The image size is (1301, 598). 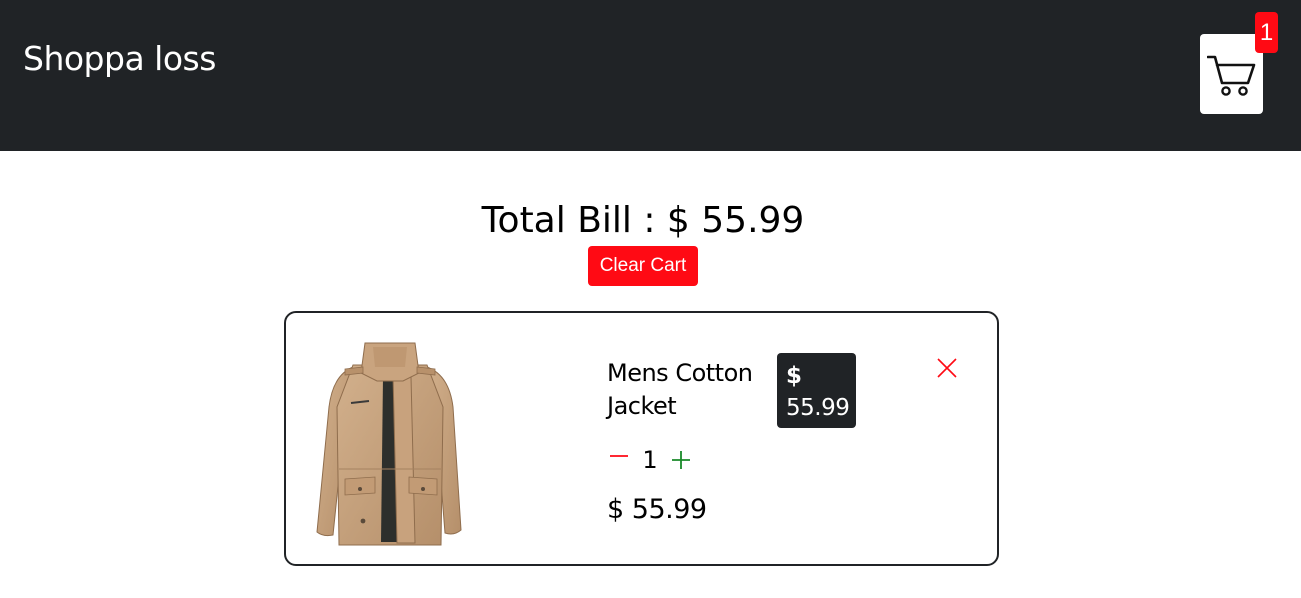 What do you see at coordinates (794, 376) in the screenshot?
I see `price-currency: $` at bounding box center [794, 376].